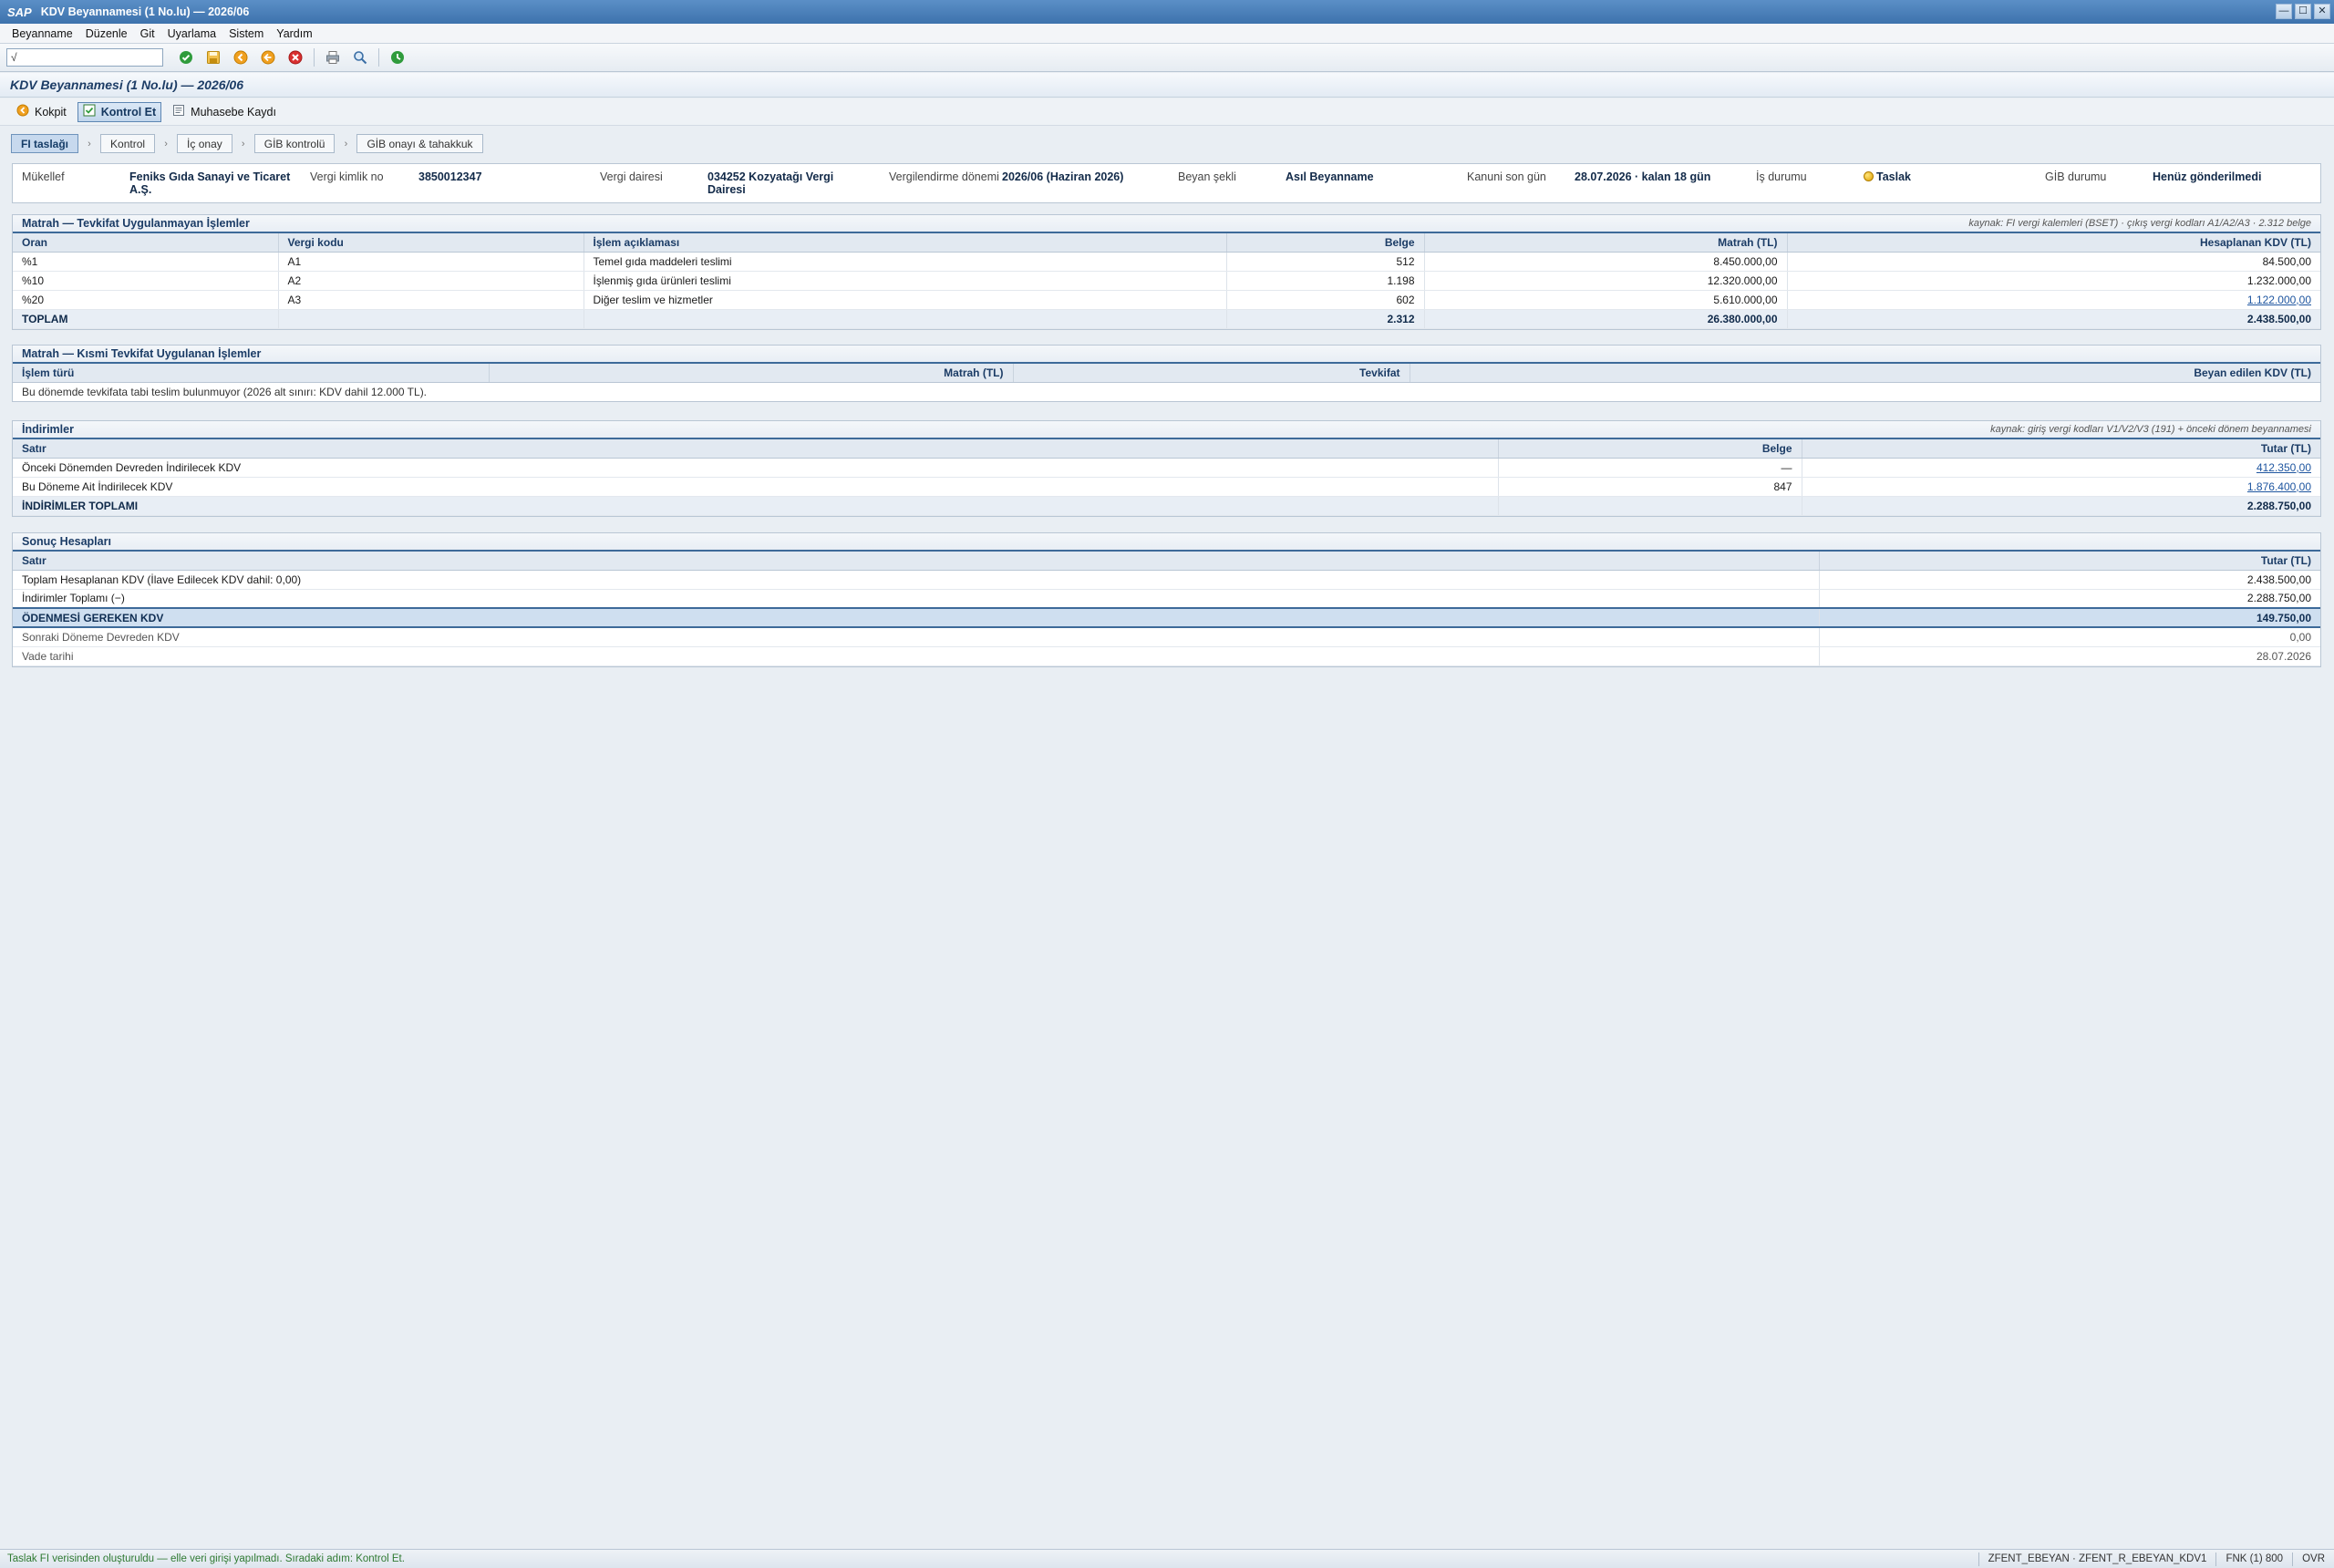 The image size is (2334, 1568). Describe the element at coordinates (294, 33) in the screenshot. I see `menu-yardim: Yardım` at that location.